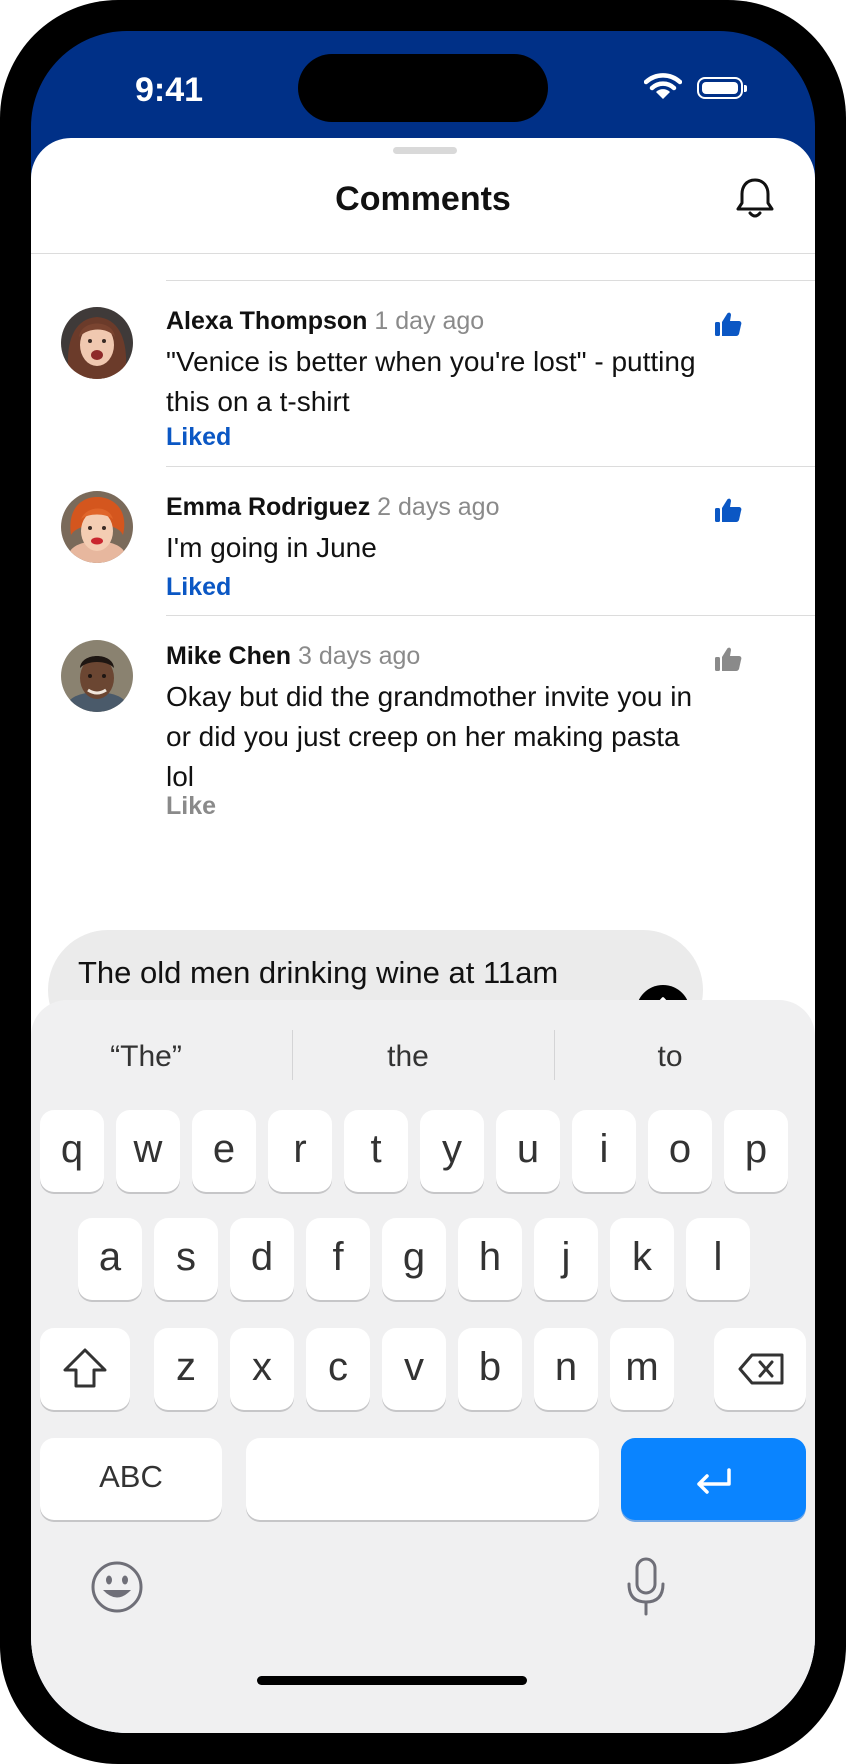  I want to click on key-n: n, so click(566, 1369).